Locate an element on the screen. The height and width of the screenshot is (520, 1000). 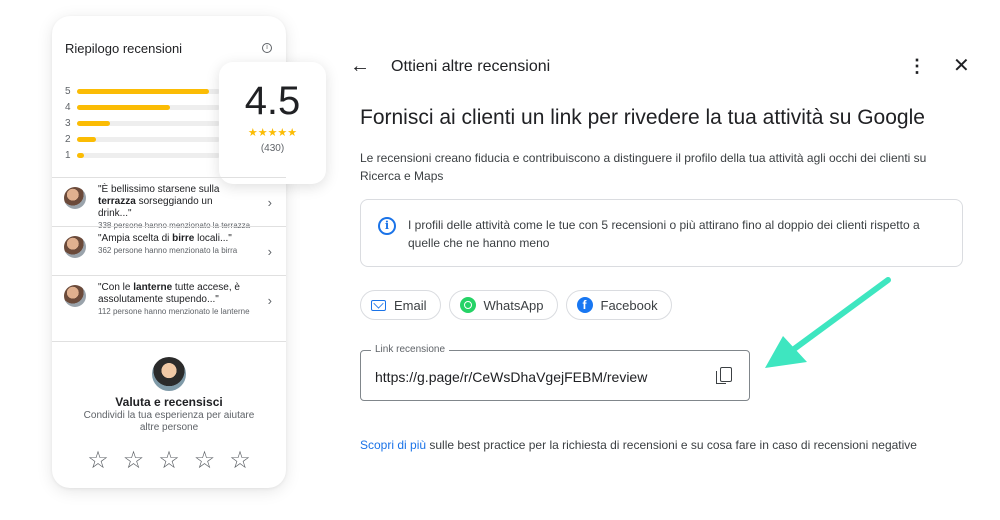
rating-bar-label: 3 is located at coordinates (68, 123).